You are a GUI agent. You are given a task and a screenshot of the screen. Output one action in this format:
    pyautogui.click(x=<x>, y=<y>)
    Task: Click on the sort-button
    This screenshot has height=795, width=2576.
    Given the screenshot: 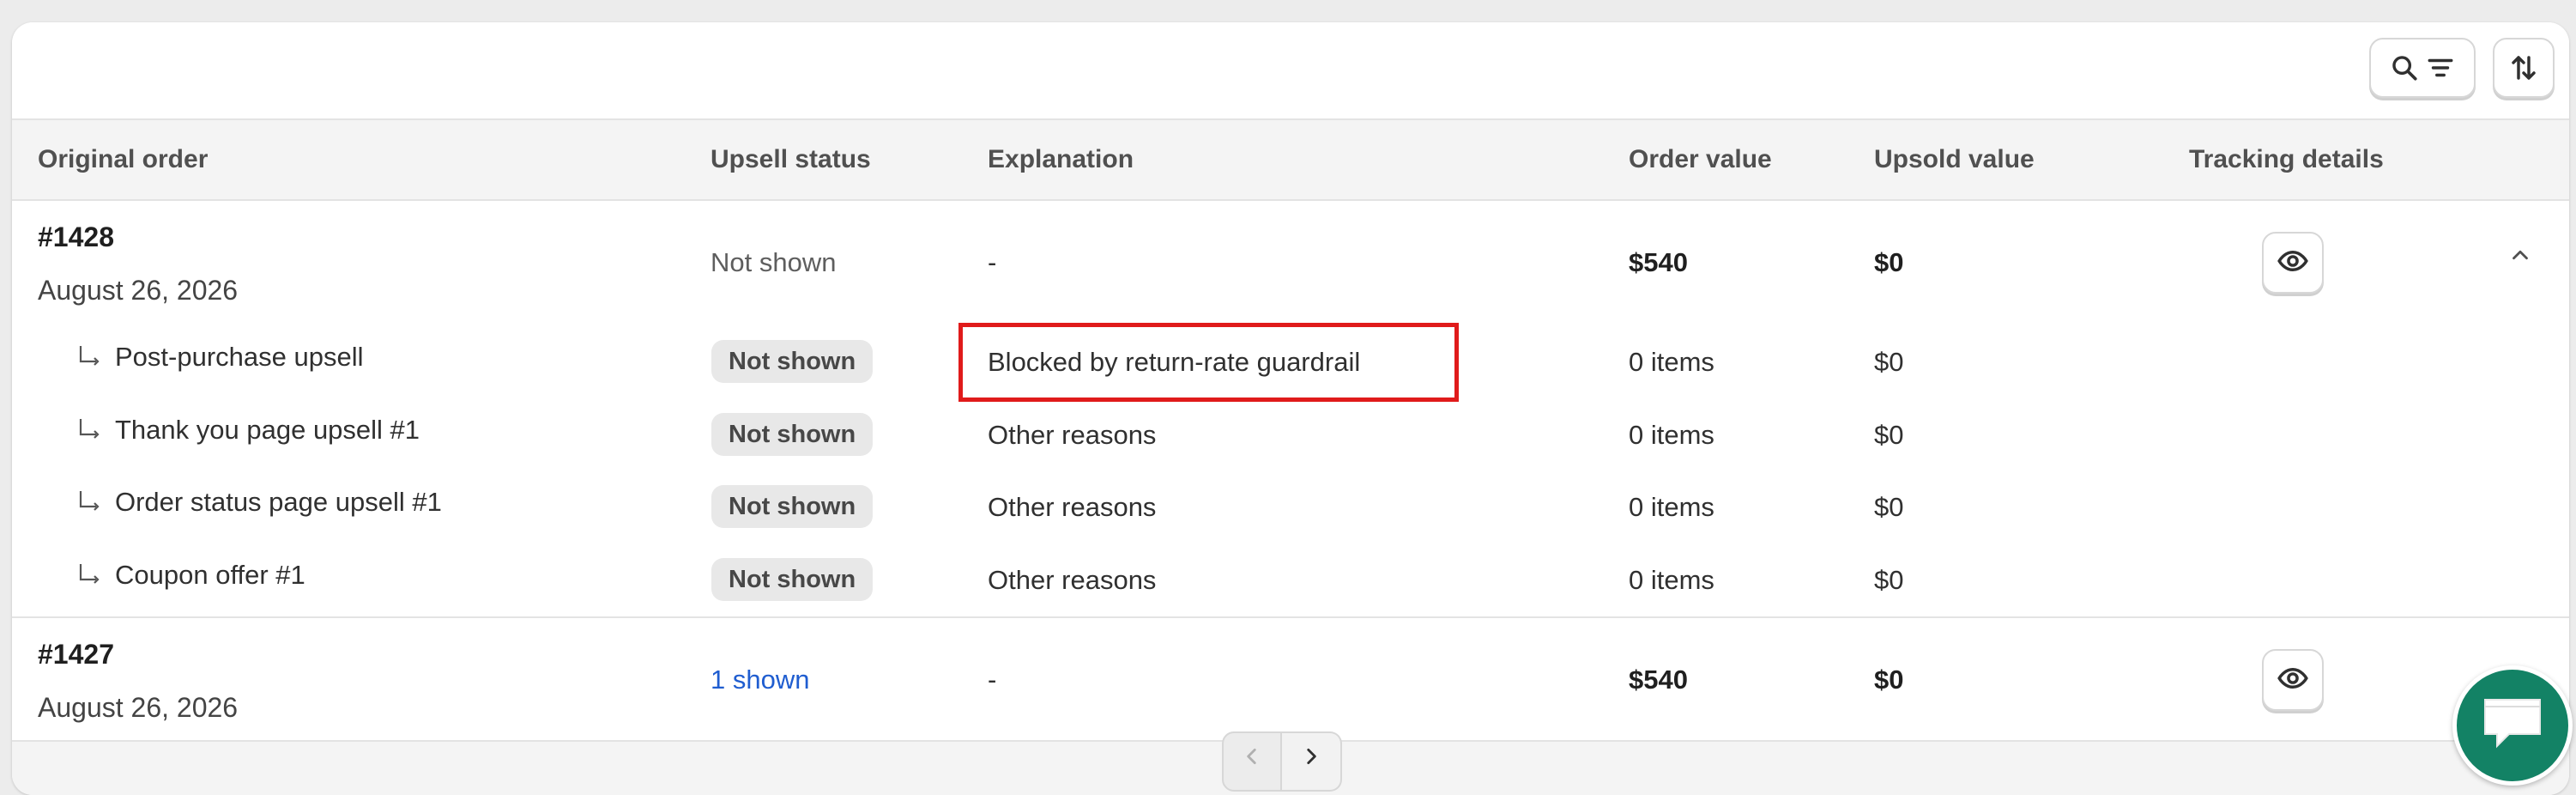 What is the action you would take?
    pyautogui.click(x=2524, y=68)
    